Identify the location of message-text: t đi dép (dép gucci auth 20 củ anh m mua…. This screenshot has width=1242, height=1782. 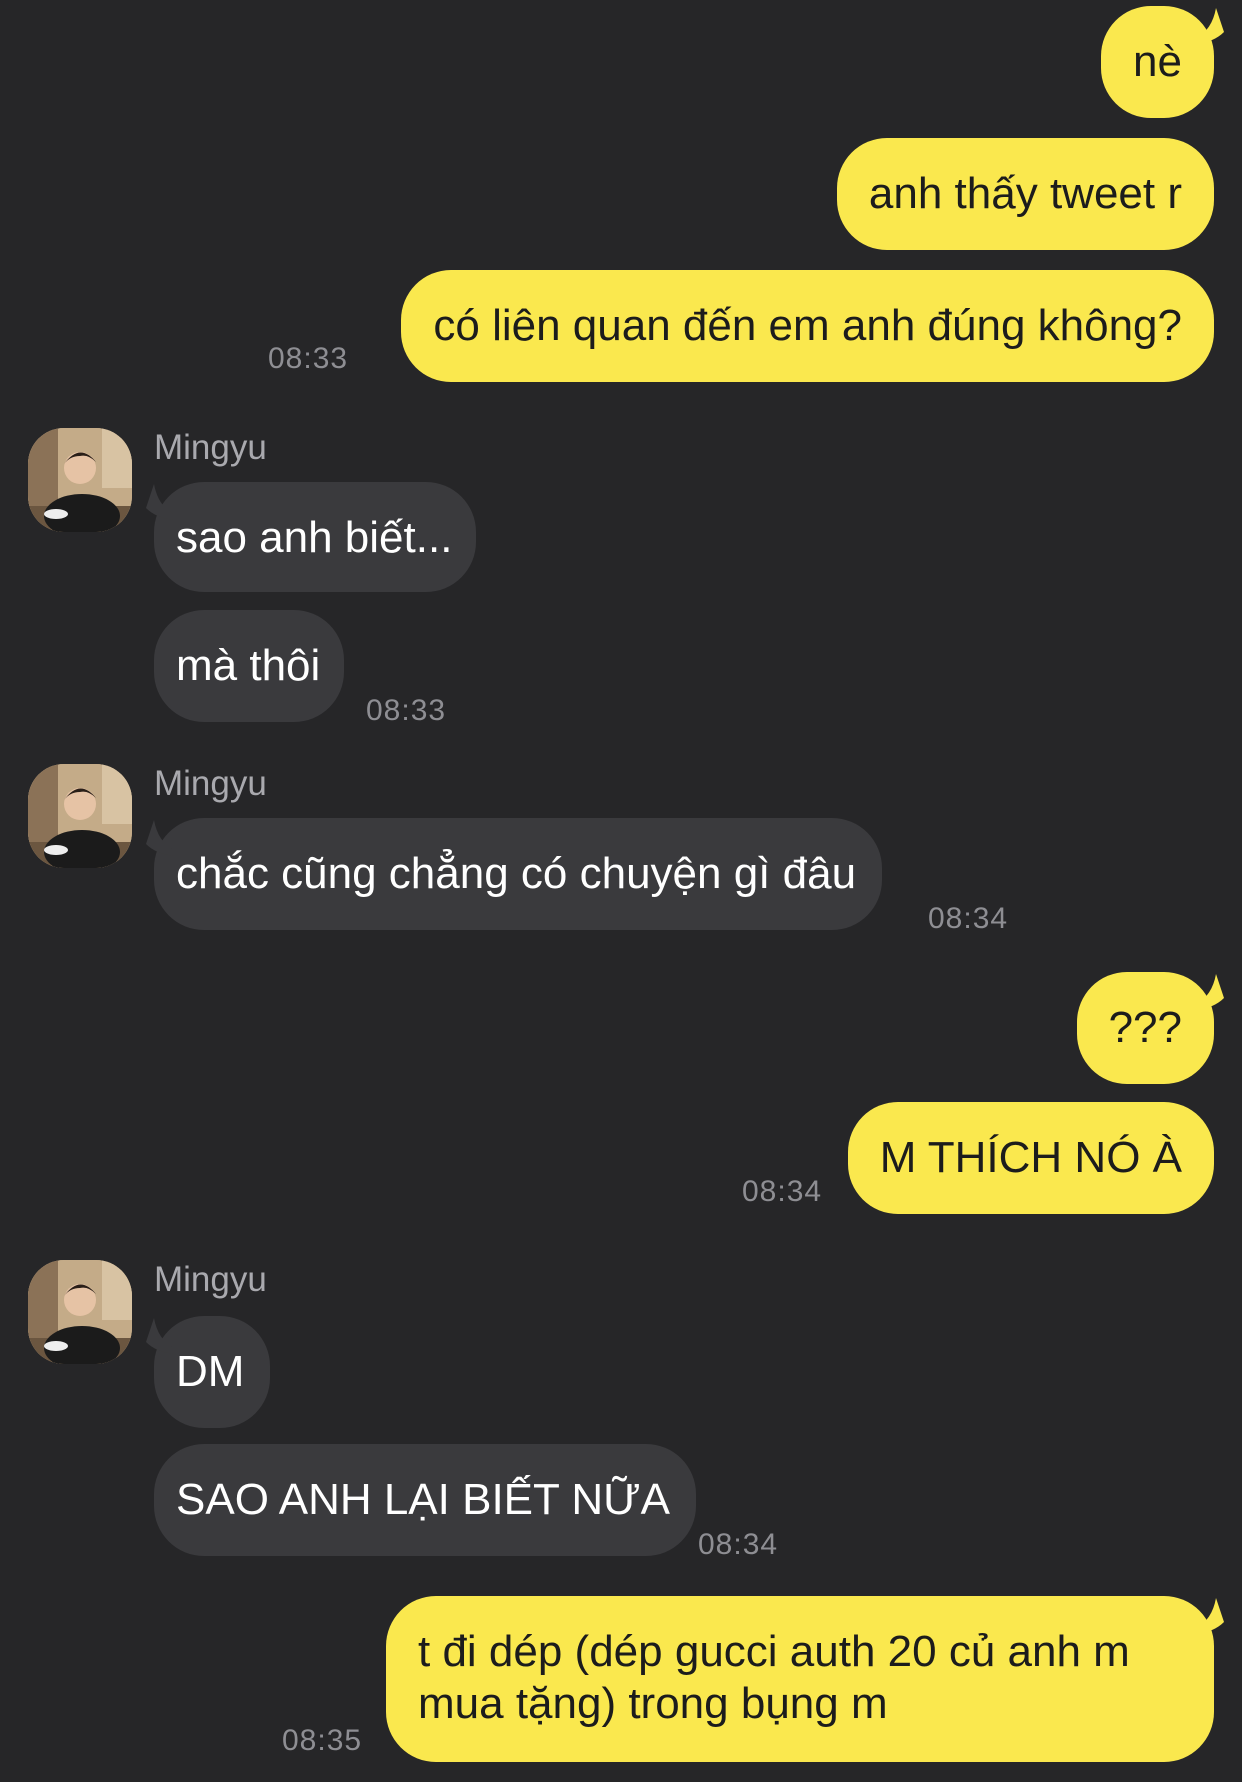
(774, 1677).